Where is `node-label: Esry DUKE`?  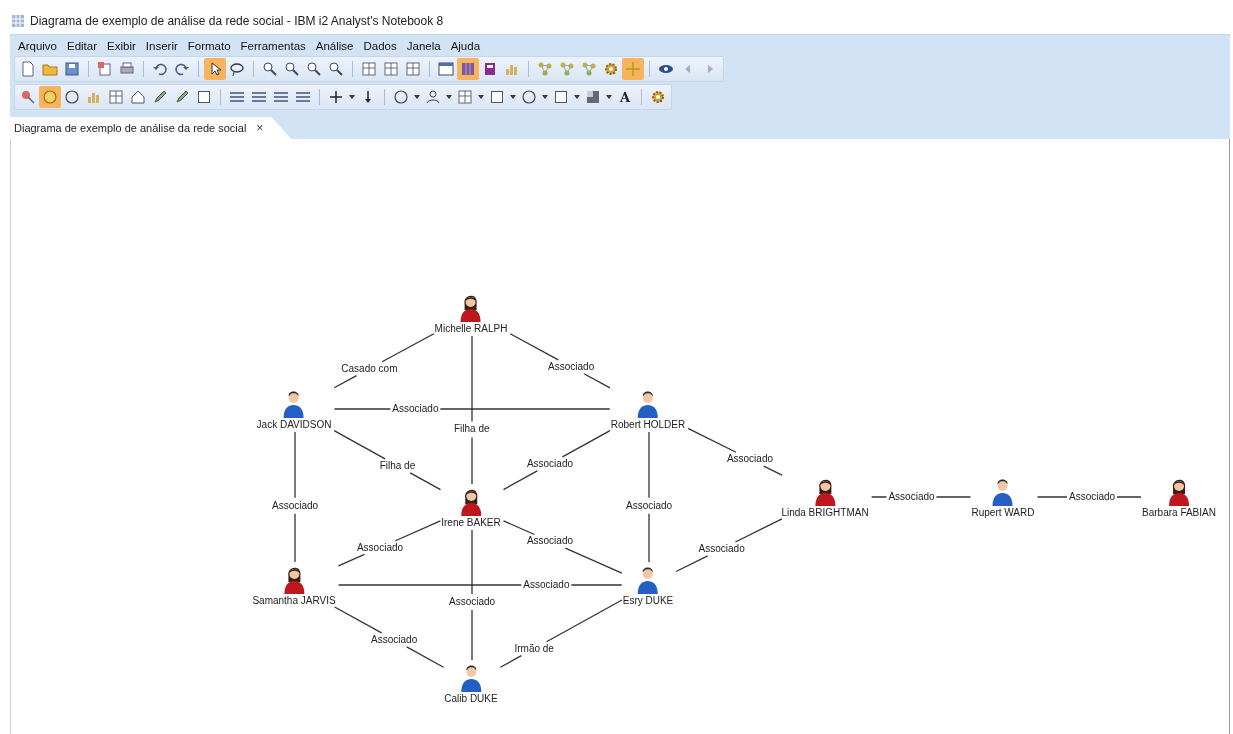 node-label: Esry DUKE is located at coordinates (648, 600).